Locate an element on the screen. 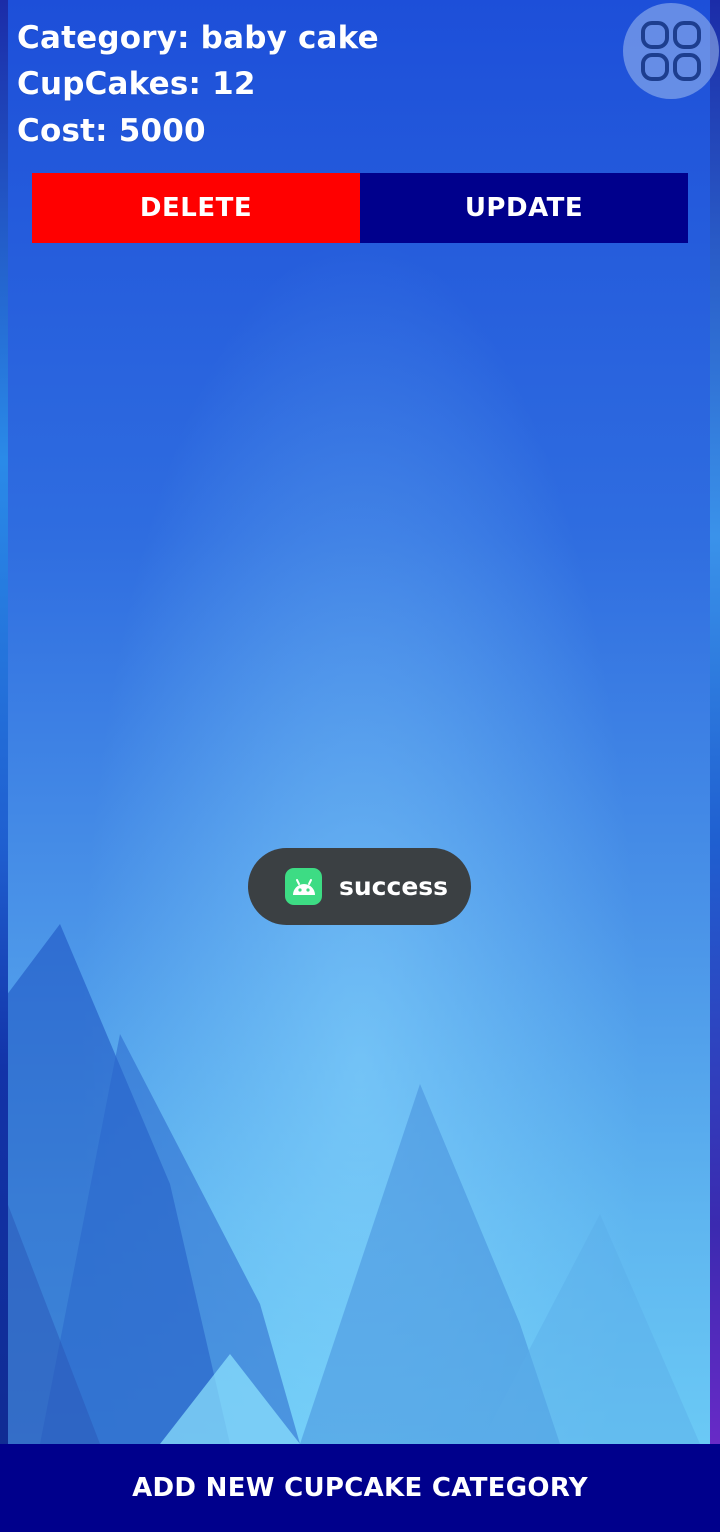 The image size is (720, 1532). toast-notification: success is located at coordinates (359, 886).